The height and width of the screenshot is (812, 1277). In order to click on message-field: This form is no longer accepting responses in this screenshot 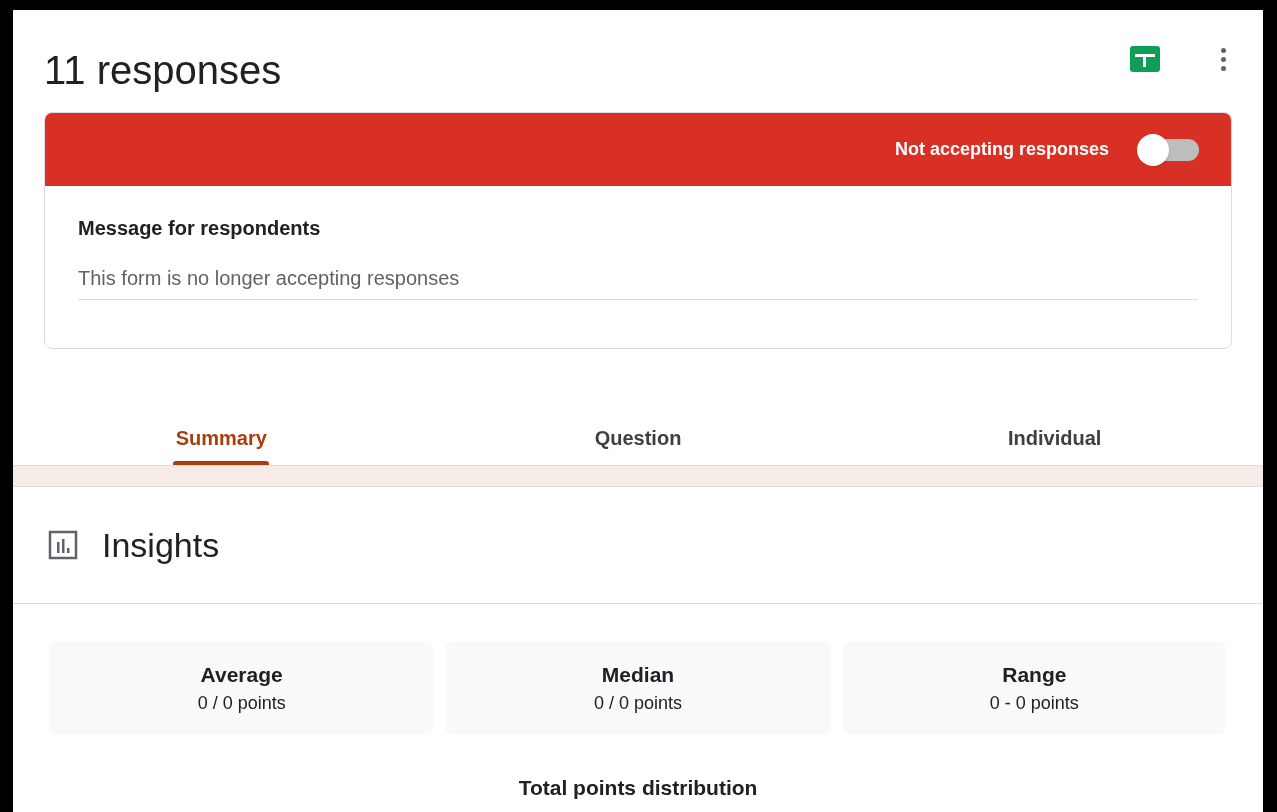, I will do `click(638, 281)`.